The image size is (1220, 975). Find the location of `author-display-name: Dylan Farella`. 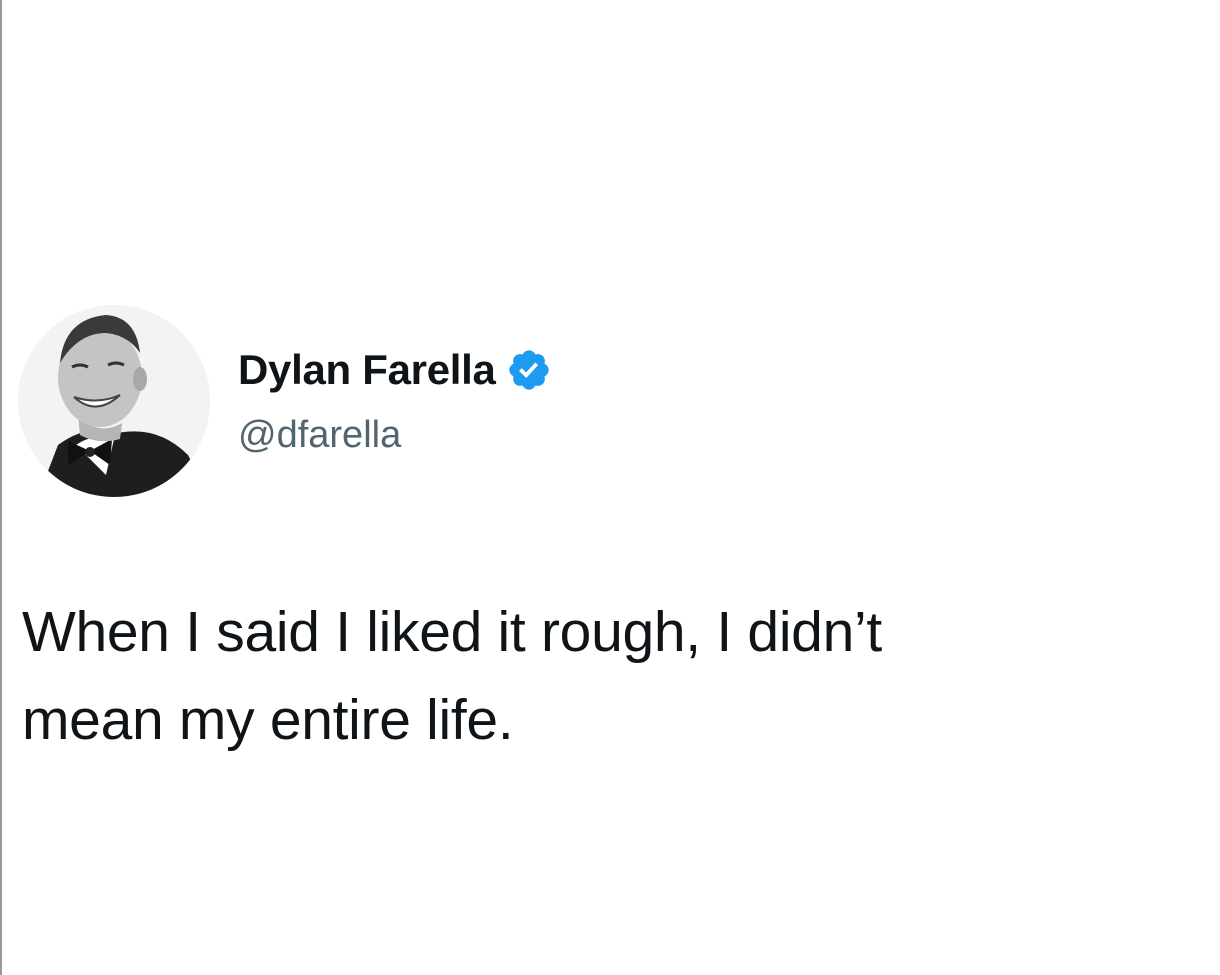

author-display-name: Dylan Farella is located at coordinates (367, 370).